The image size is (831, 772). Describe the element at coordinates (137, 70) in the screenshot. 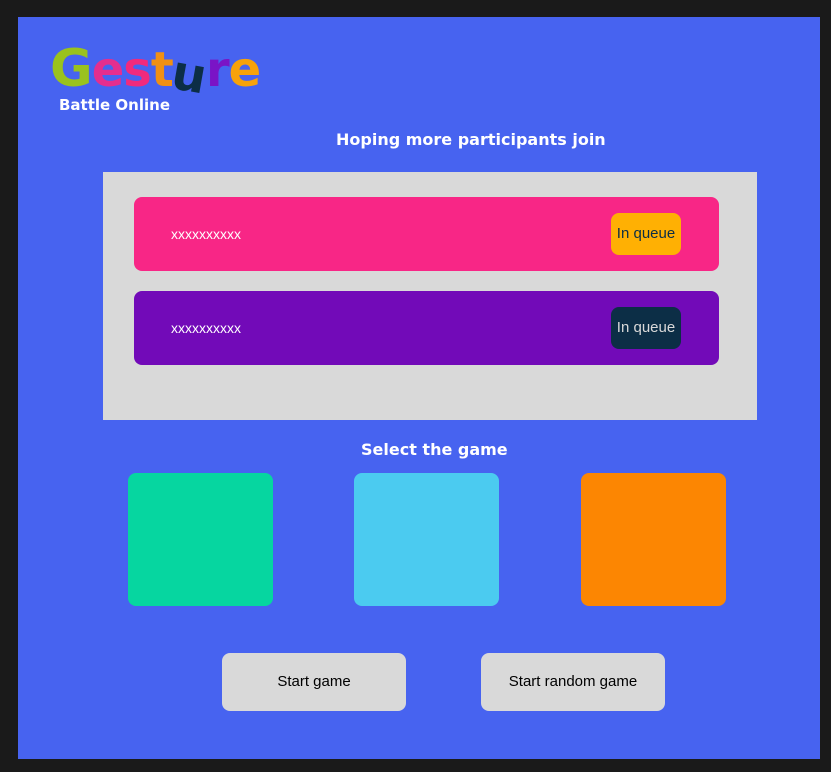

I see `logo-letter: s` at that location.